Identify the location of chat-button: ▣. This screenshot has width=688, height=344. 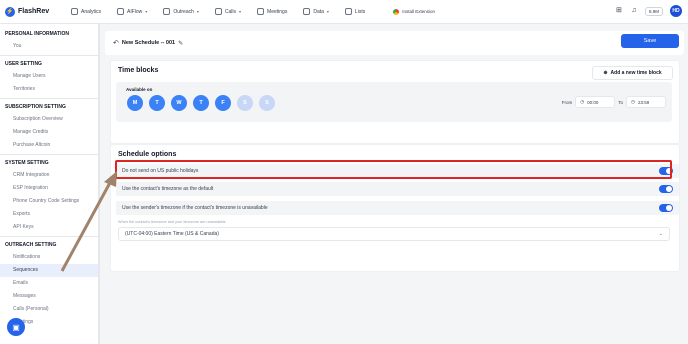
(16, 327).